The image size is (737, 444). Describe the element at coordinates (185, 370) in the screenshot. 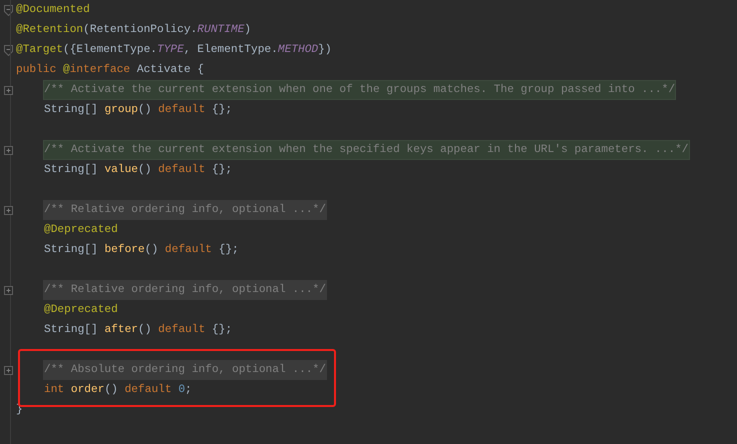

I see `folded-comment: /** Absolute ordering info, optional ...*/` at that location.